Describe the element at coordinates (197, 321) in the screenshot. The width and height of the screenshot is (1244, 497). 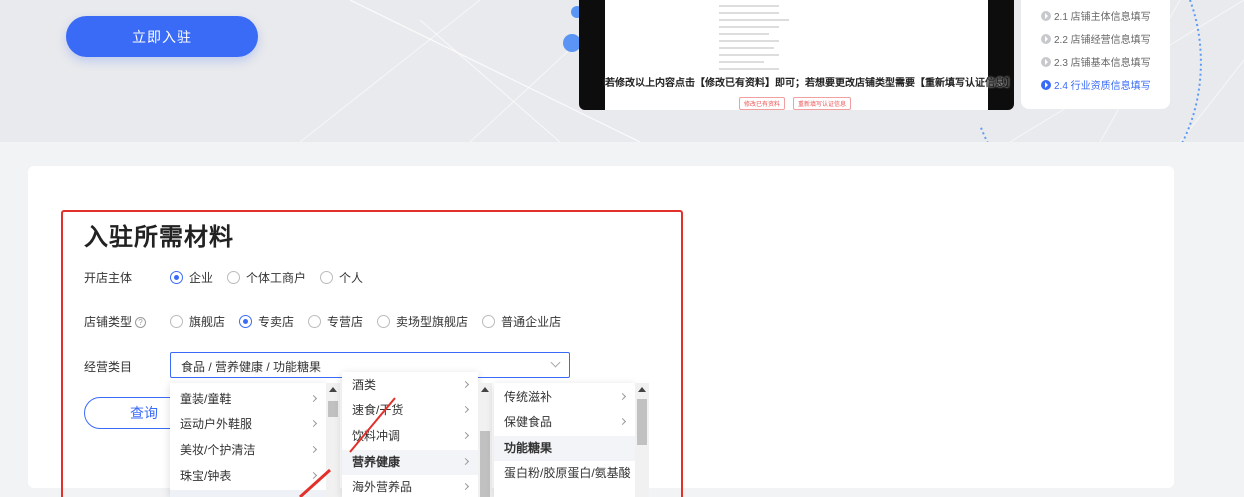
I see `radio-flagship: 旗舰店` at that location.